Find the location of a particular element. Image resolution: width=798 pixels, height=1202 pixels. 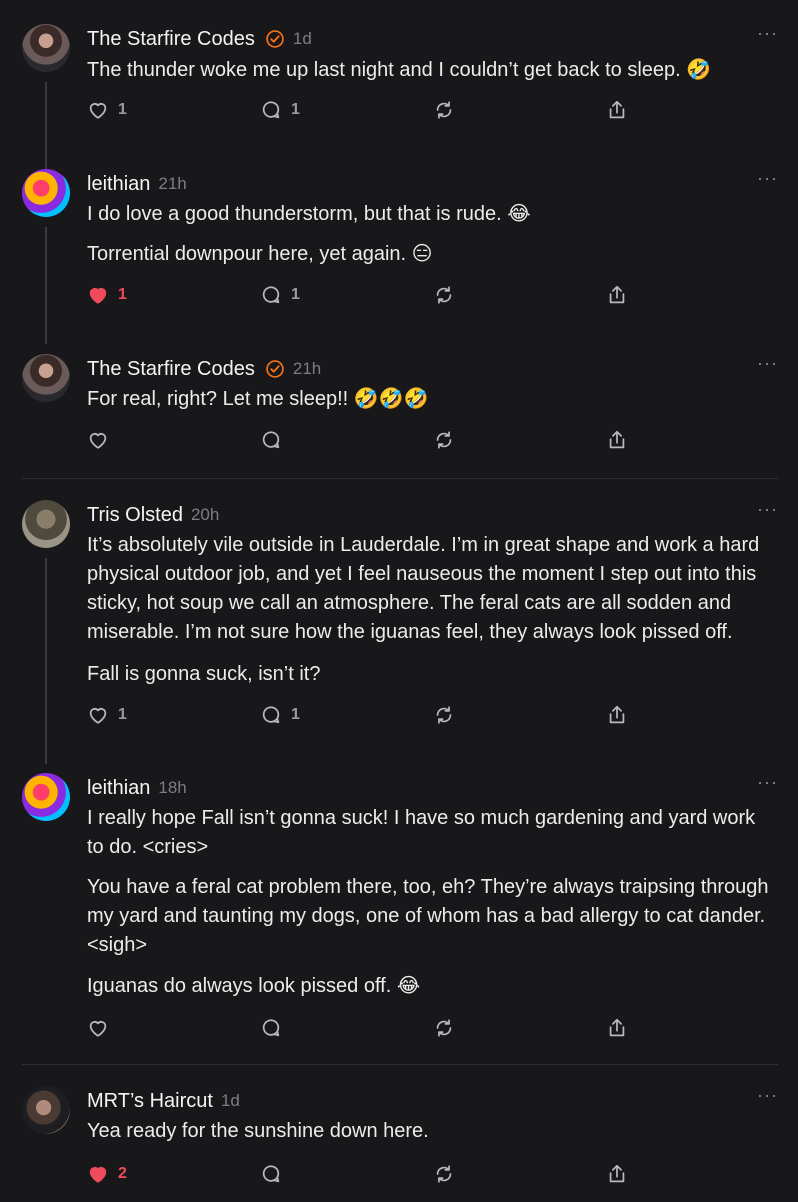

post-text: Fall is gonna suck, isn’t it? is located at coordinates (204, 674).